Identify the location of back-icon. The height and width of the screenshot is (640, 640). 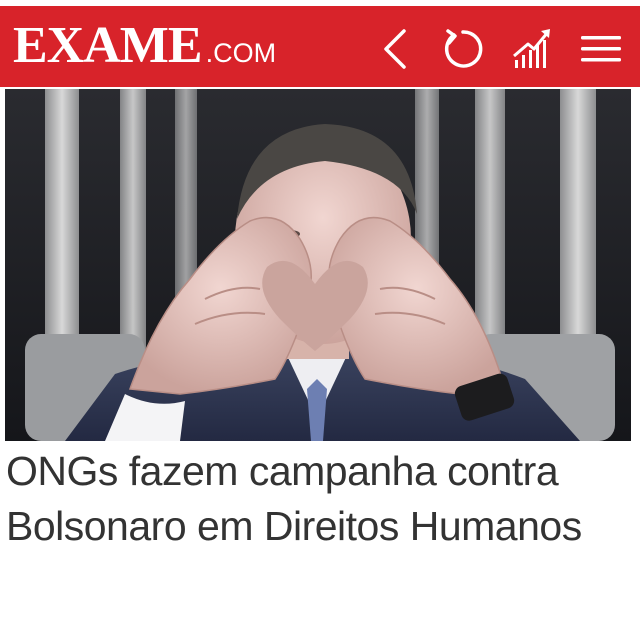
(395, 49).